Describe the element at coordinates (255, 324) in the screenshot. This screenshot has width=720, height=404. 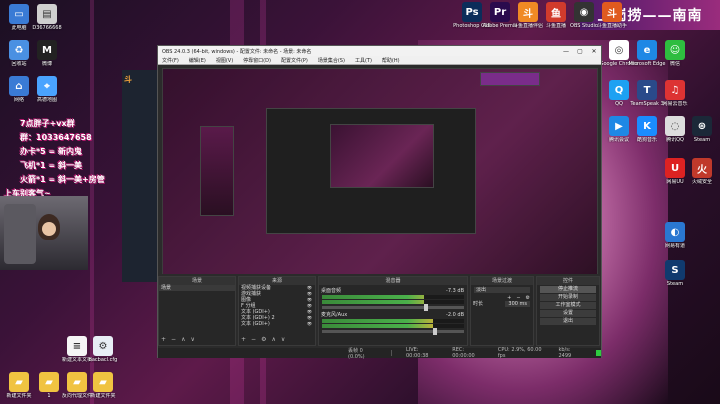
I see `source-name: 文本 (GDI+)` at that location.